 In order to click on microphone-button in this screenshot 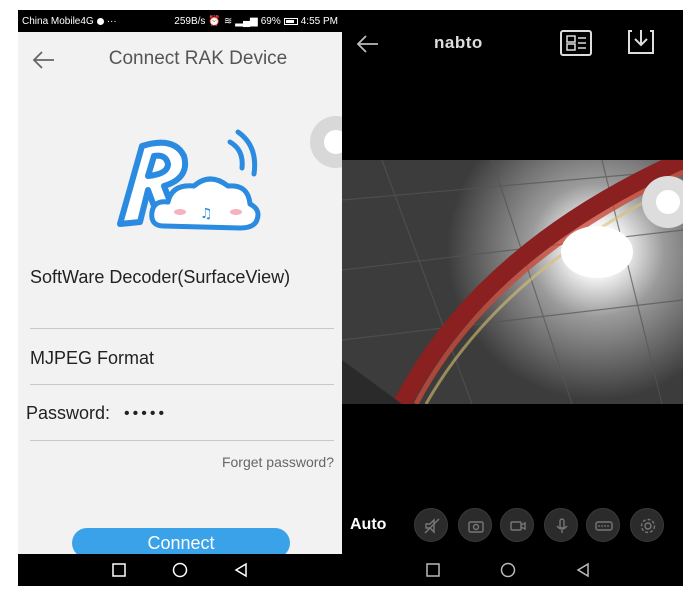, I will do `click(561, 525)`.